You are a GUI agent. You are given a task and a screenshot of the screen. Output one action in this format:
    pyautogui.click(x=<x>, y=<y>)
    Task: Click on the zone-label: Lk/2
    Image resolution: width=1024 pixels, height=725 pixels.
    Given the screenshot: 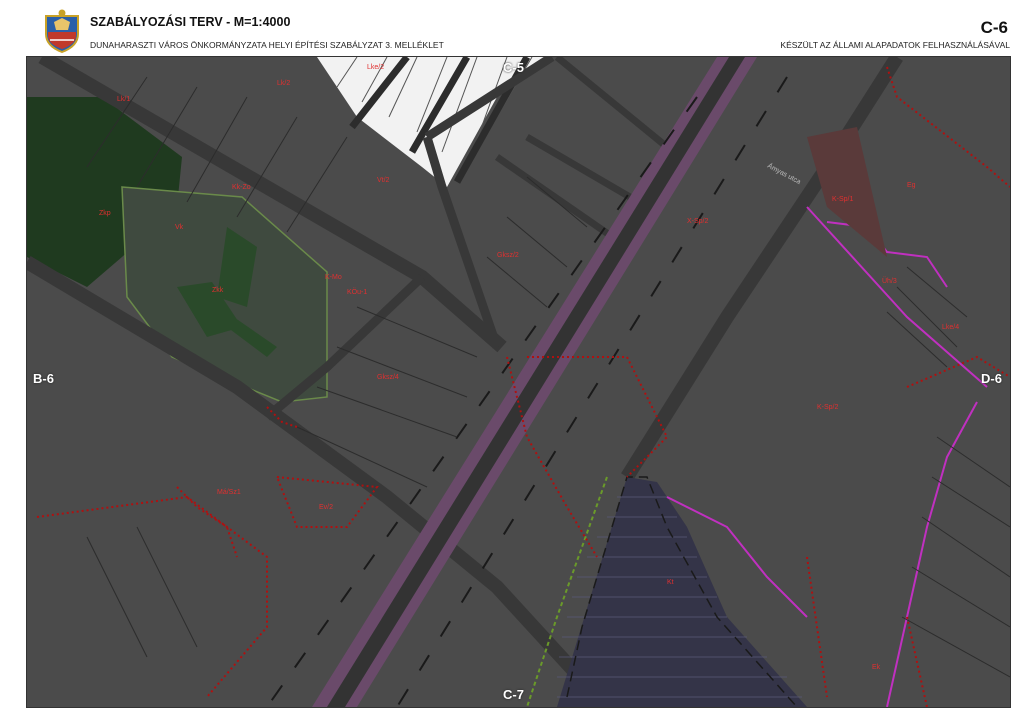 What is the action you would take?
    pyautogui.click(x=283, y=83)
    